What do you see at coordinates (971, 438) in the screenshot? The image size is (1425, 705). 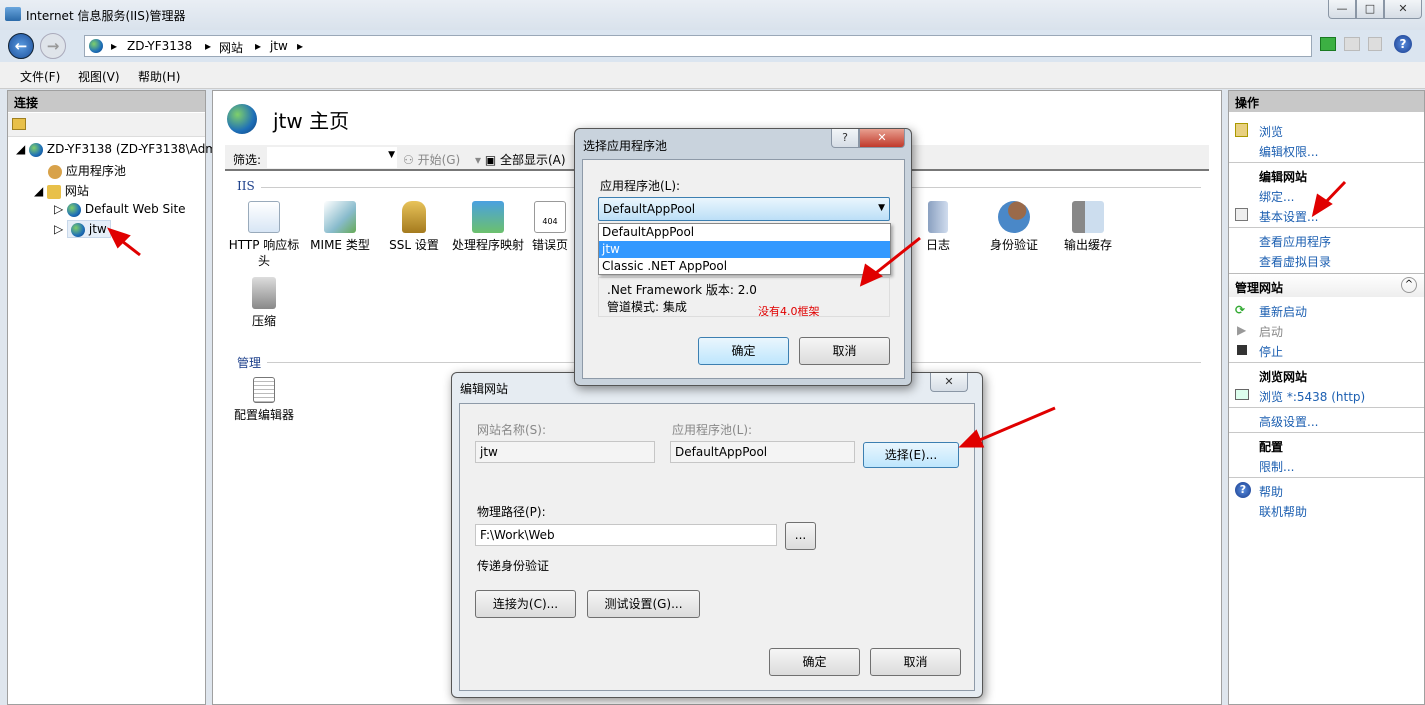 I see `arrowhead-select` at bounding box center [971, 438].